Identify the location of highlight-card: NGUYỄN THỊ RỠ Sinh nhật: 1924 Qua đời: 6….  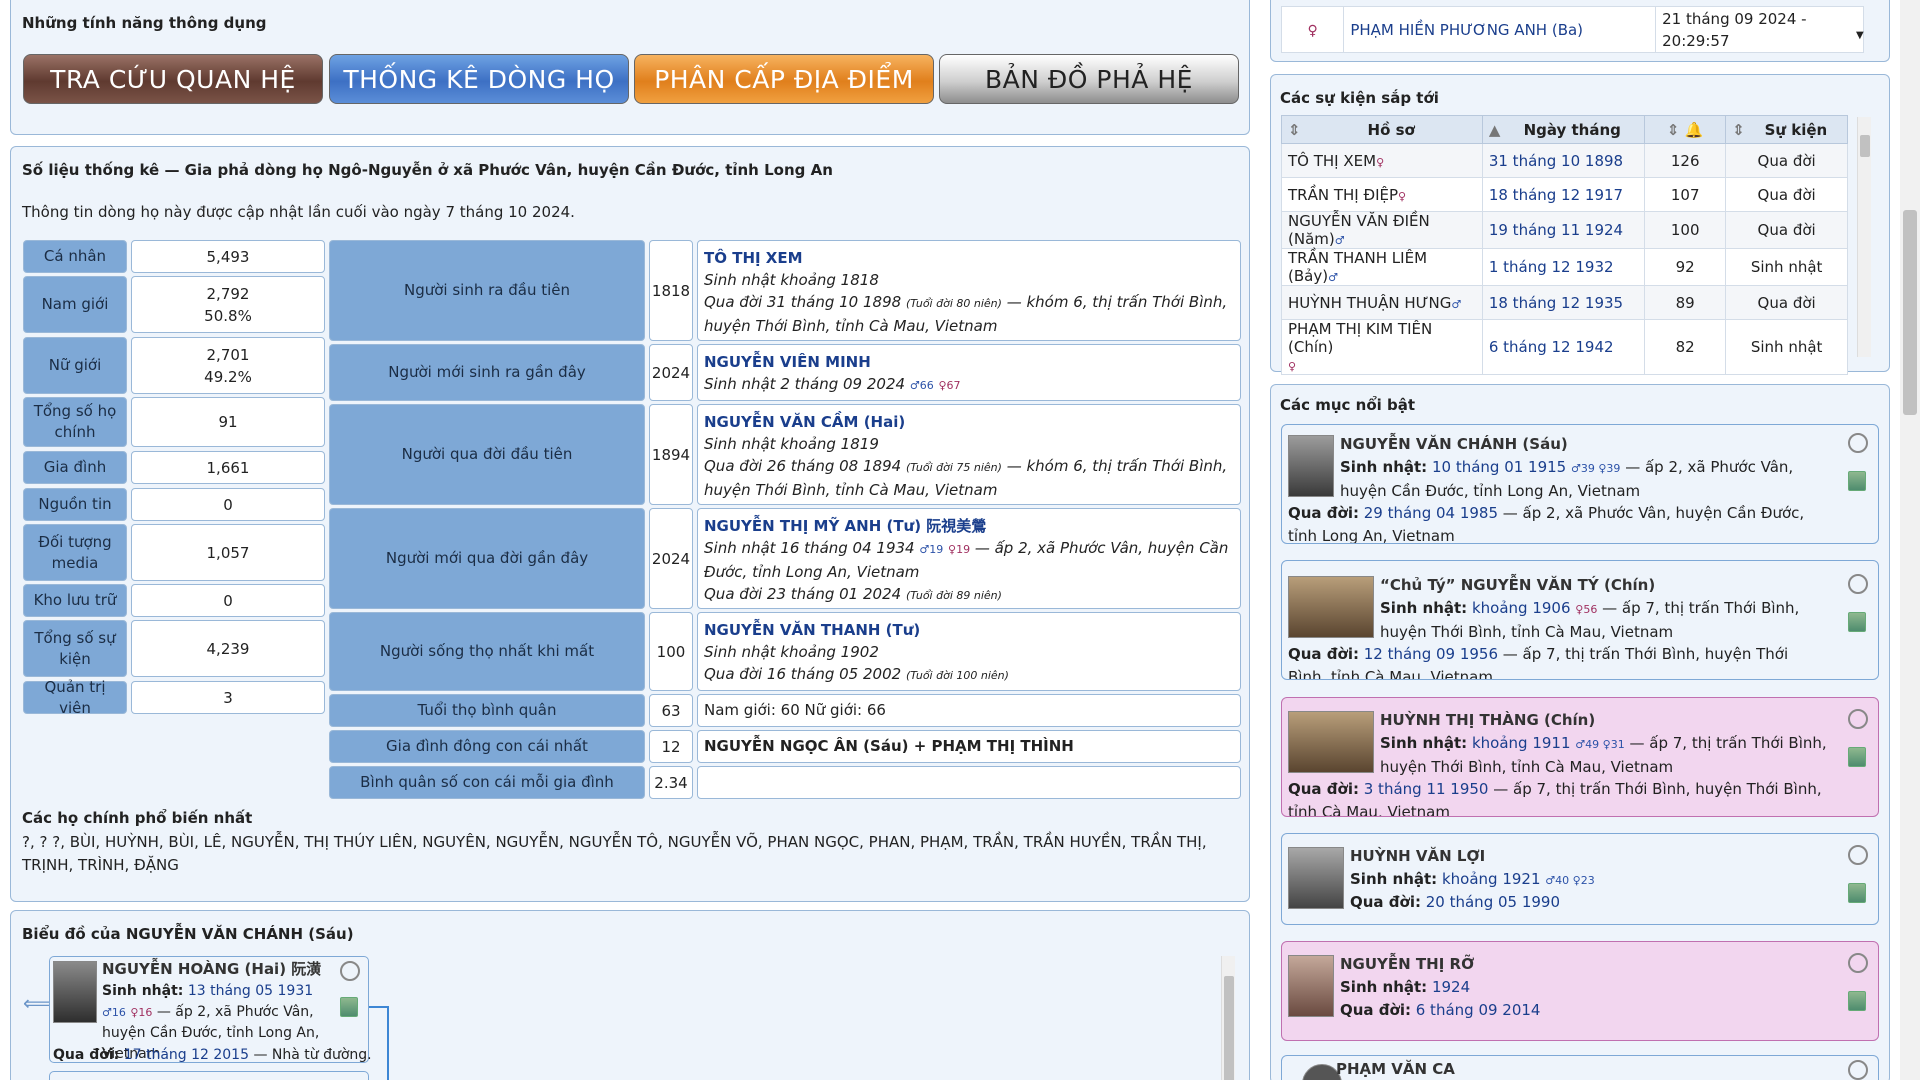
(1580, 991).